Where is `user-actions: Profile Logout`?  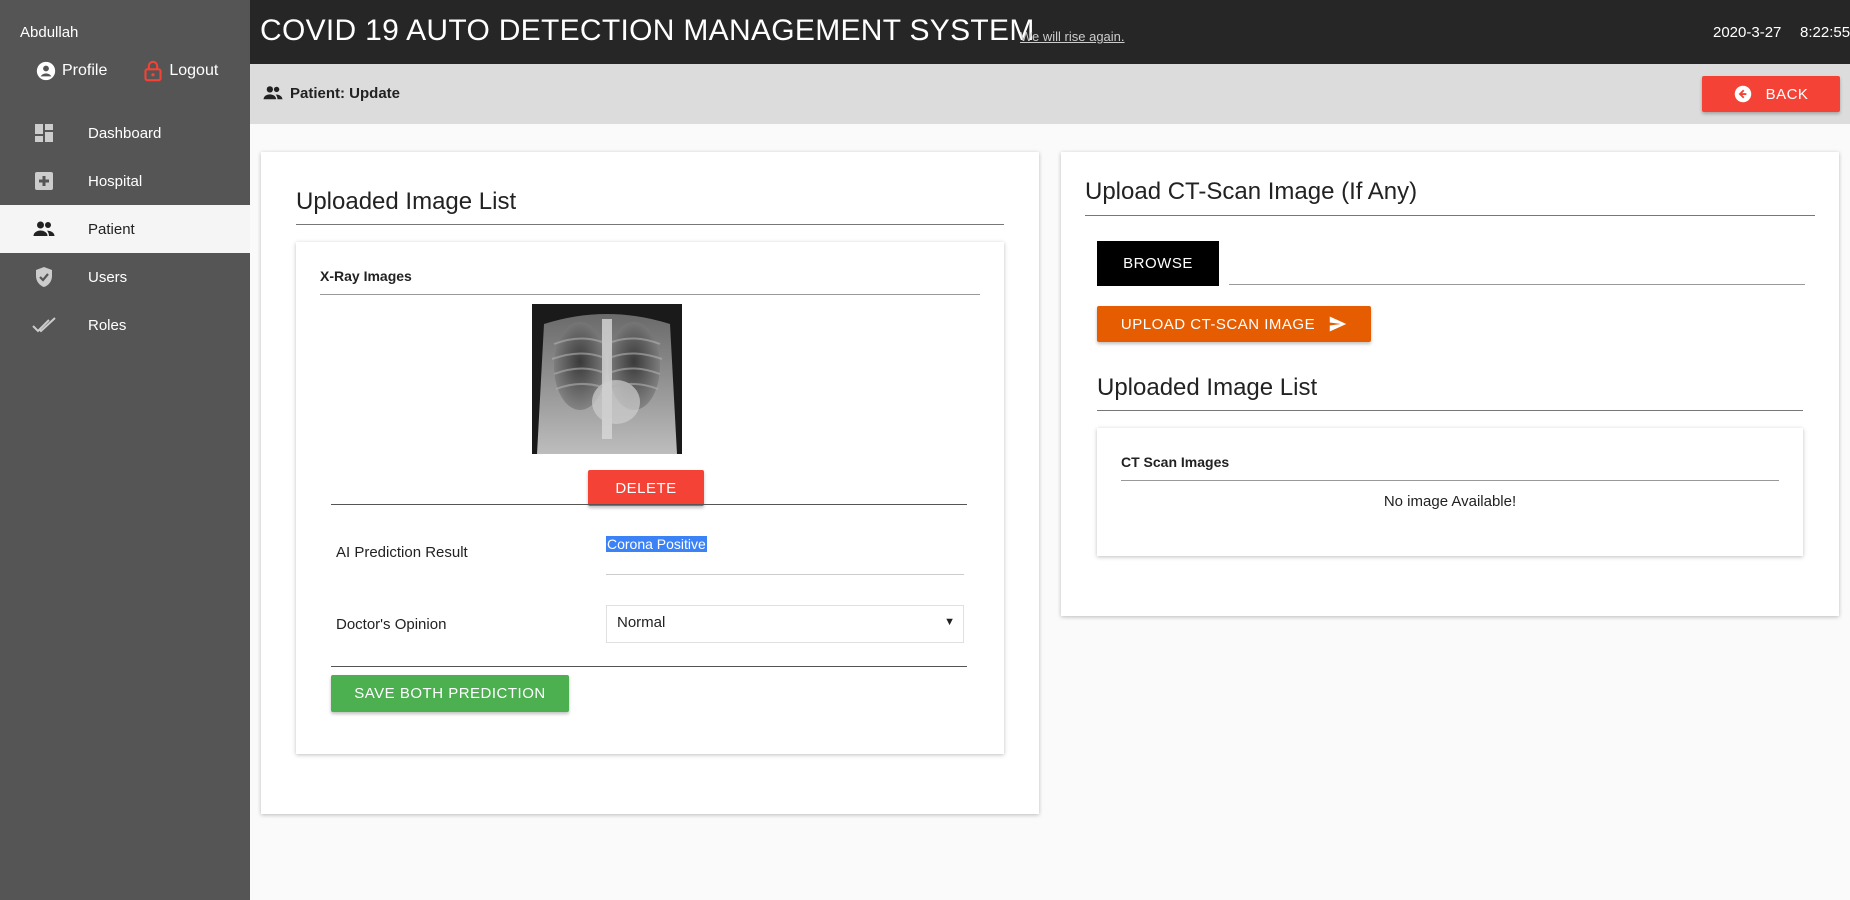
user-actions: Profile Logout is located at coordinates (145, 71).